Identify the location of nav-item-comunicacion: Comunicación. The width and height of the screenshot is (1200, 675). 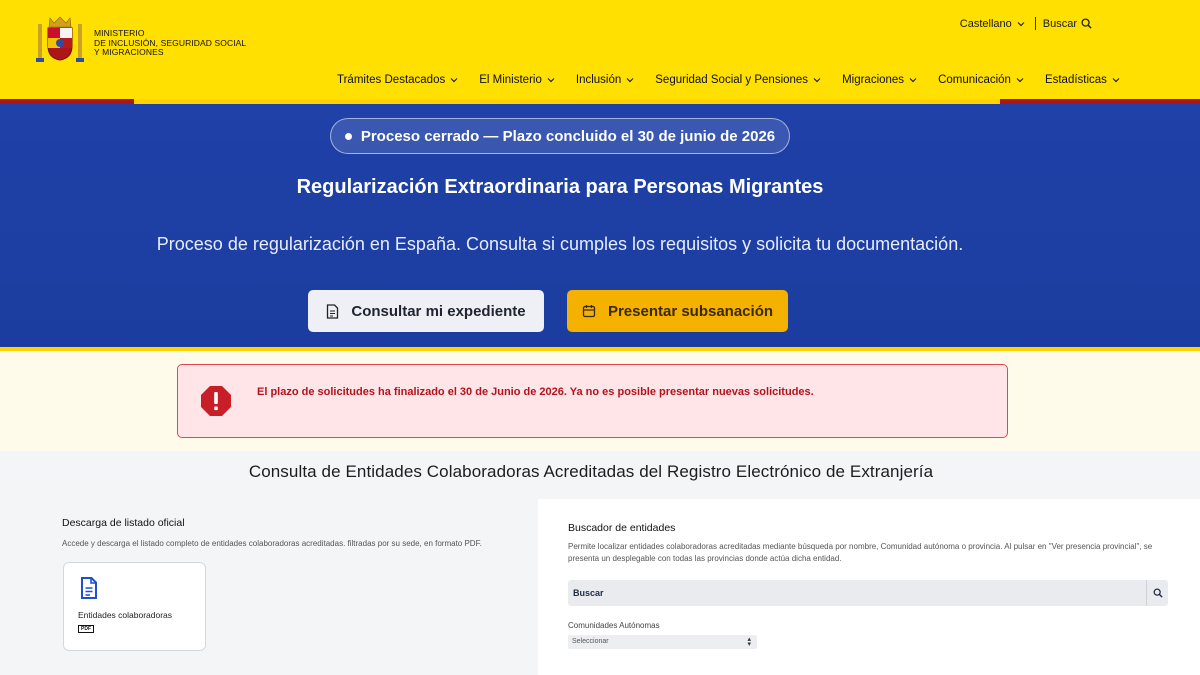
(981, 80).